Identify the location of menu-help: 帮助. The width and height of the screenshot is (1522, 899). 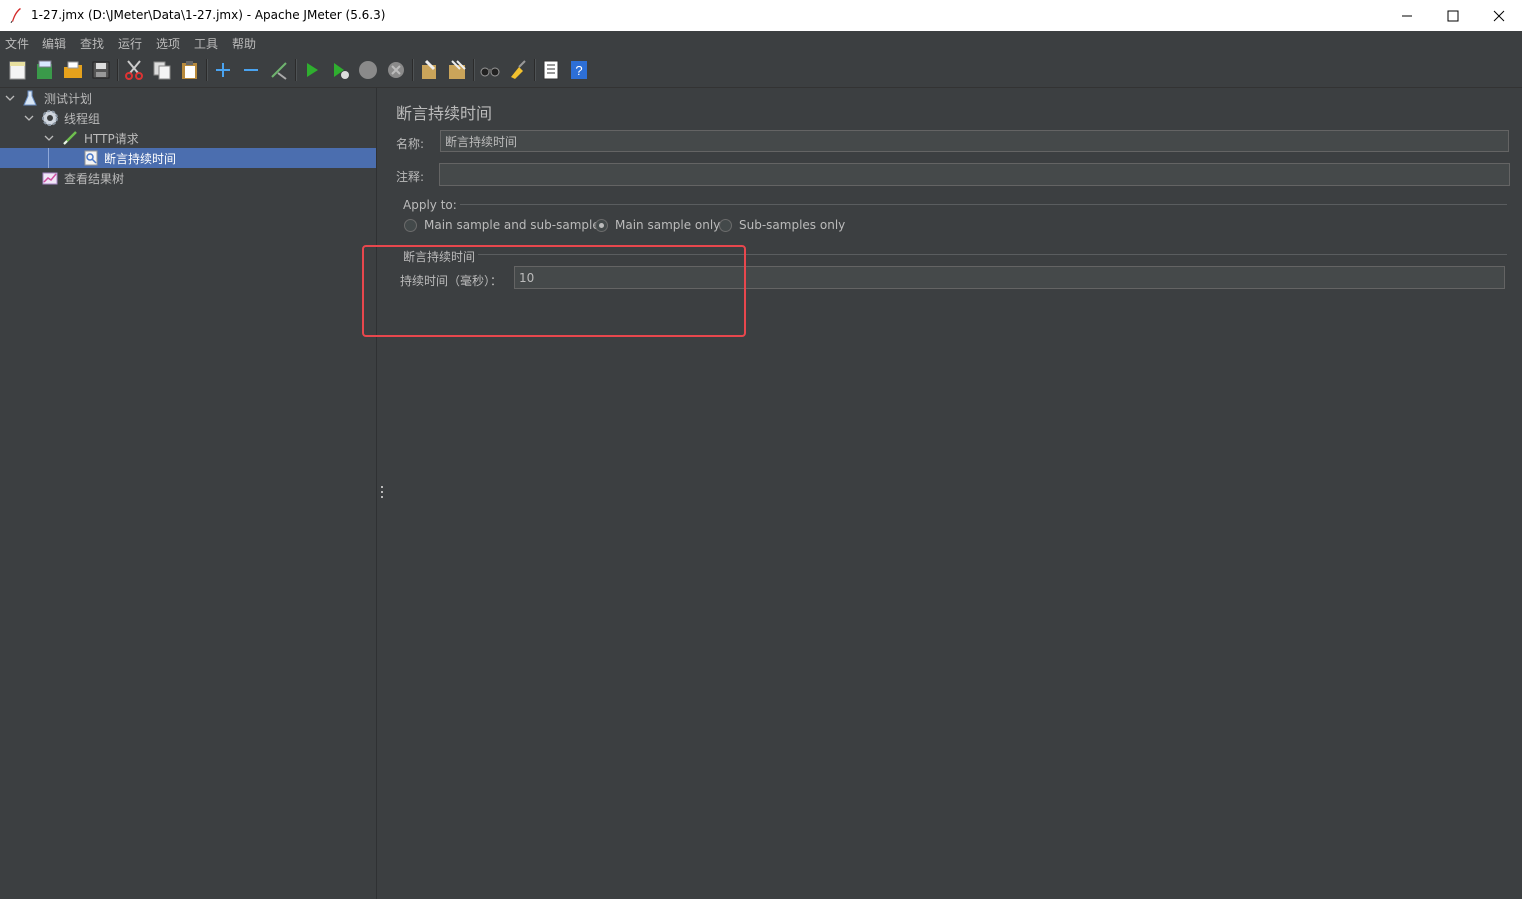
(244, 43).